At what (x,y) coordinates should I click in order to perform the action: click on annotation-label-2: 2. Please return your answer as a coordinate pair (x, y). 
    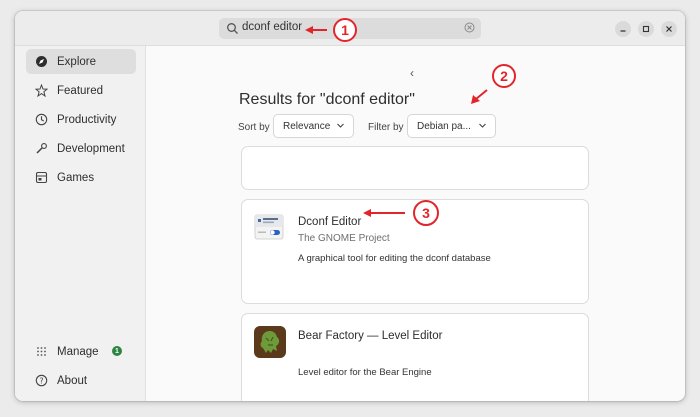
    Looking at the image, I should click on (504, 76).